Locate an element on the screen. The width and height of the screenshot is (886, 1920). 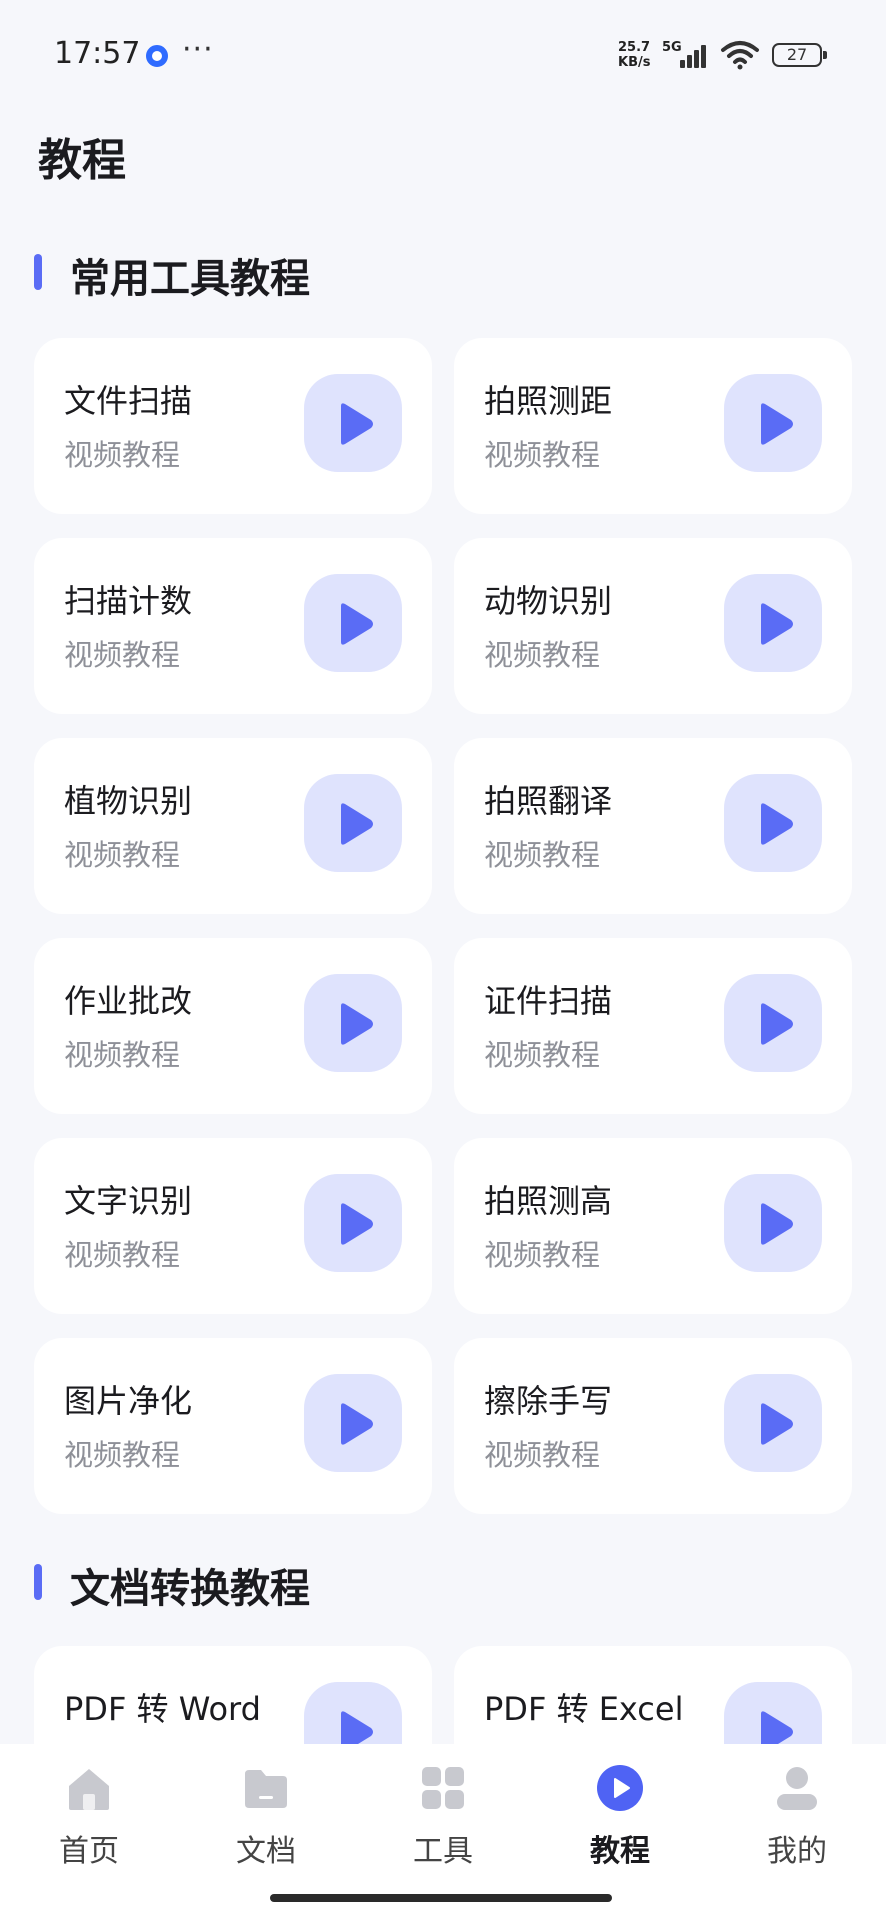
battery-icon: 27 is located at coordinates (799, 55).